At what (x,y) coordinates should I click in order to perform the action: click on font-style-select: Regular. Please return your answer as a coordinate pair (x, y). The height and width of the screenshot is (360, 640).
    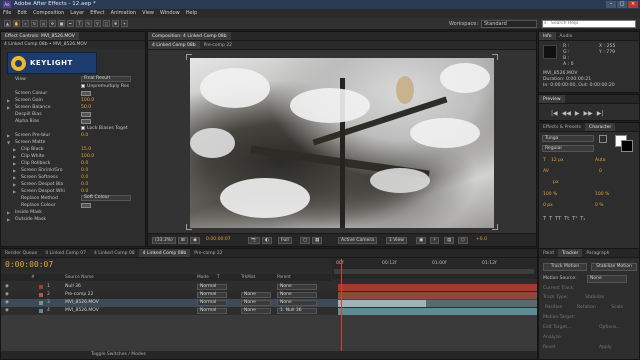
    Looking at the image, I should click on (568, 148).